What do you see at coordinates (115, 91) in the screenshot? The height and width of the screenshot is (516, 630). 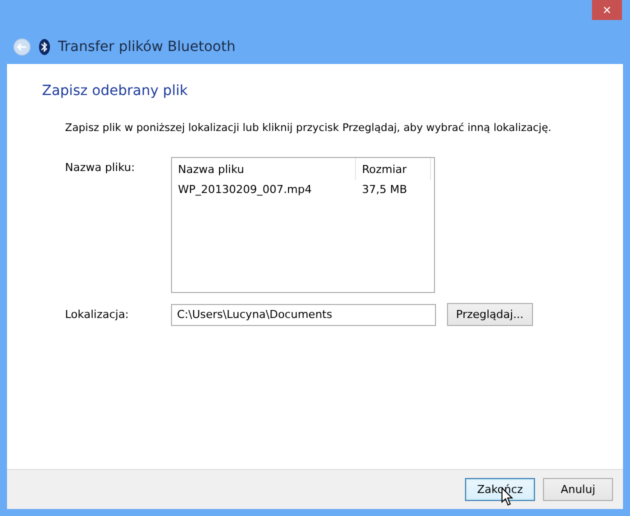 I see `page-heading: Zapisz odebrany plik` at bounding box center [115, 91].